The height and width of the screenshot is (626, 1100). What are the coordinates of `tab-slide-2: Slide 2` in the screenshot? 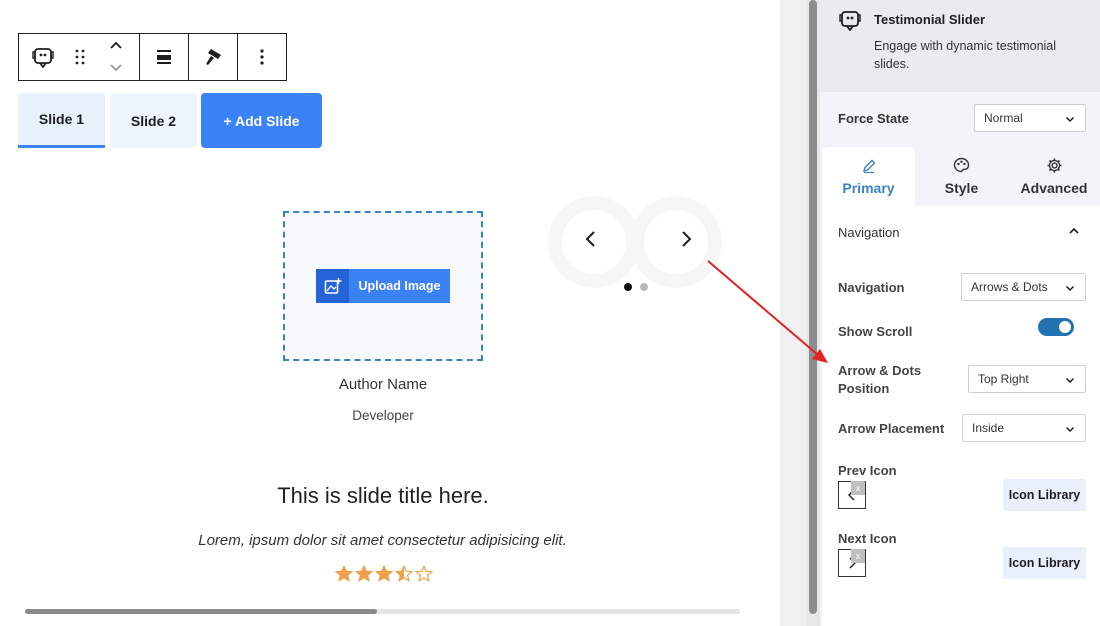 It's located at (153, 120).